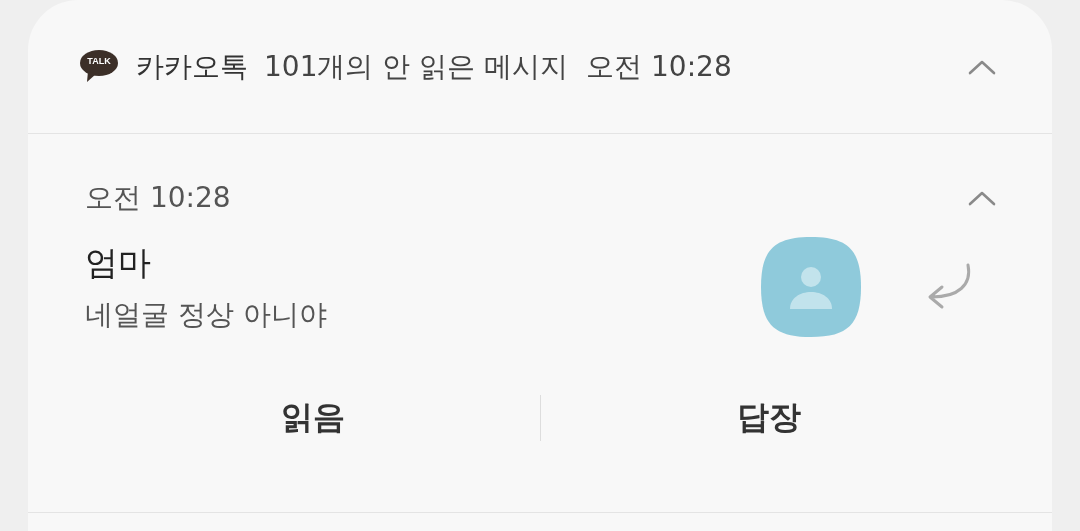 This screenshot has width=1080, height=531. I want to click on action-button: 답장, so click(768, 418).